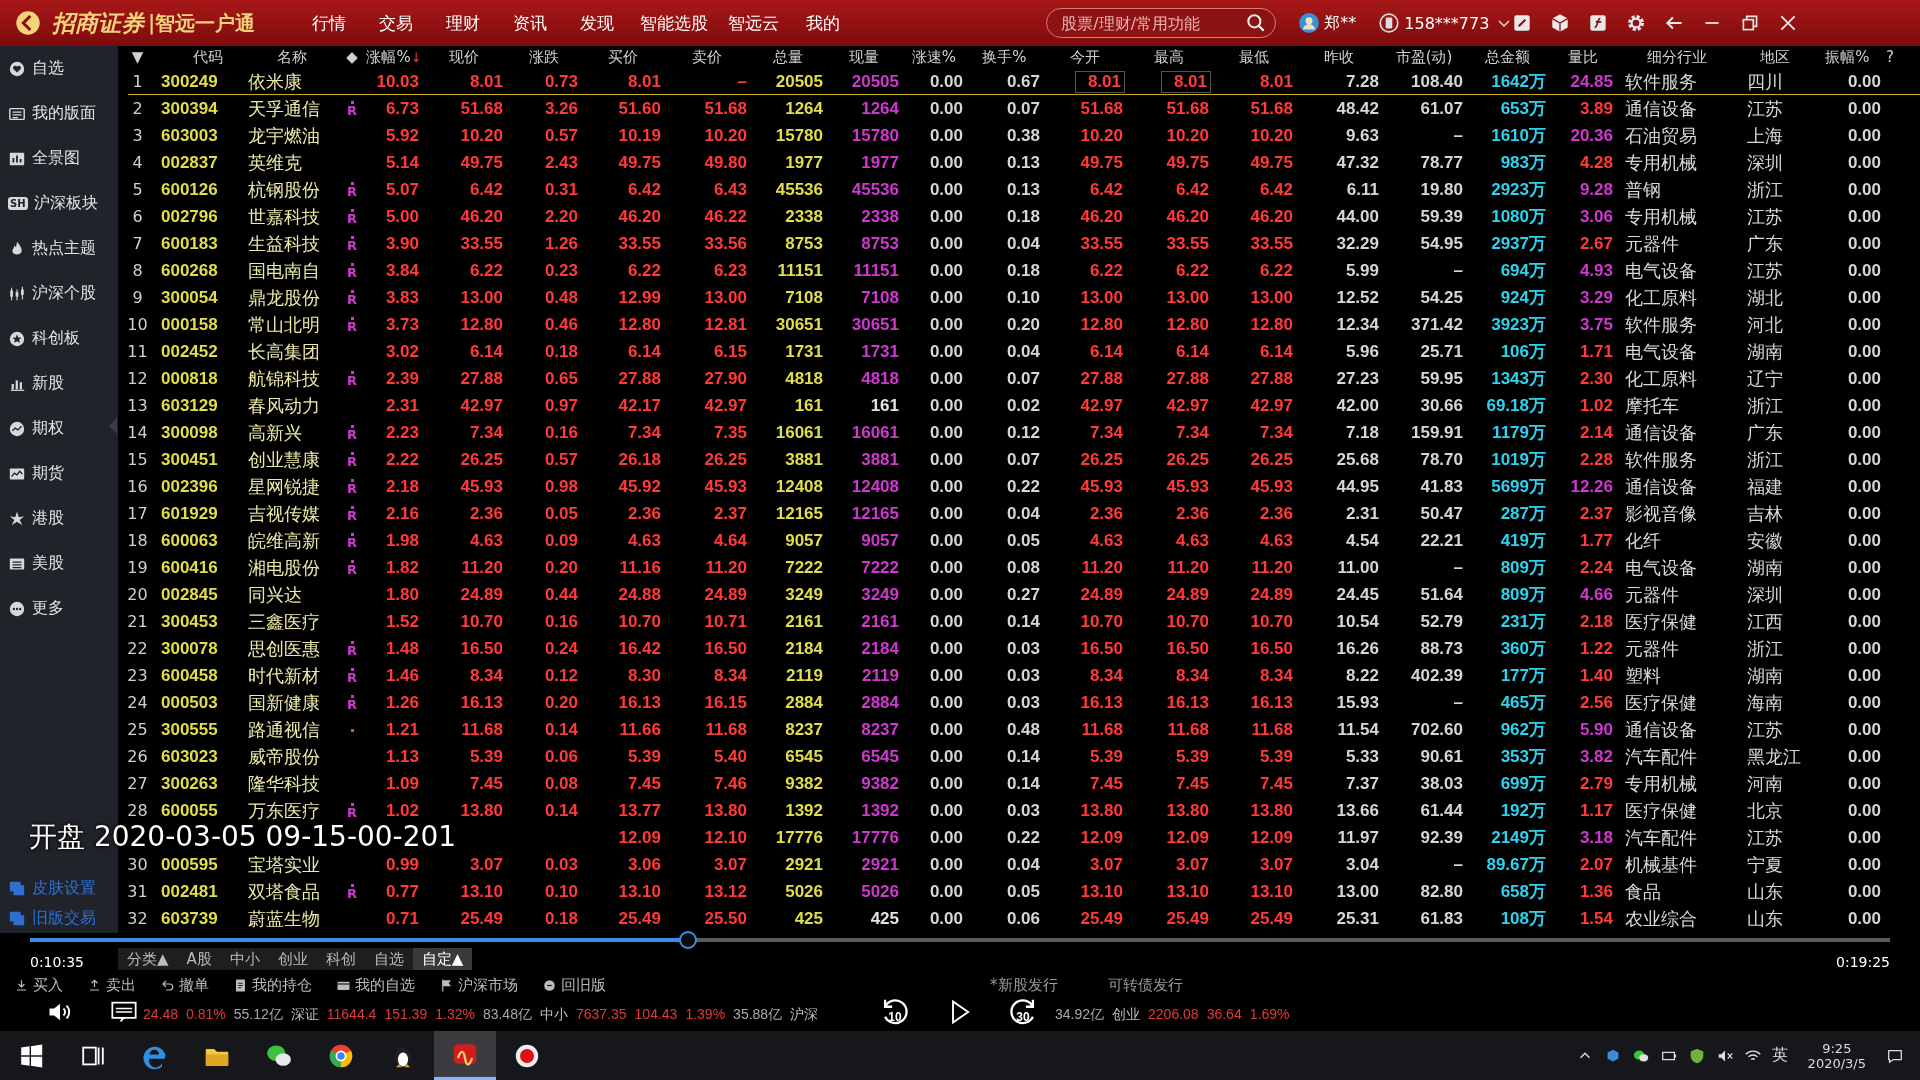  What do you see at coordinates (1582, 57) in the screenshot?
I see `column-header: 量比` at bounding box center [1582, 57].